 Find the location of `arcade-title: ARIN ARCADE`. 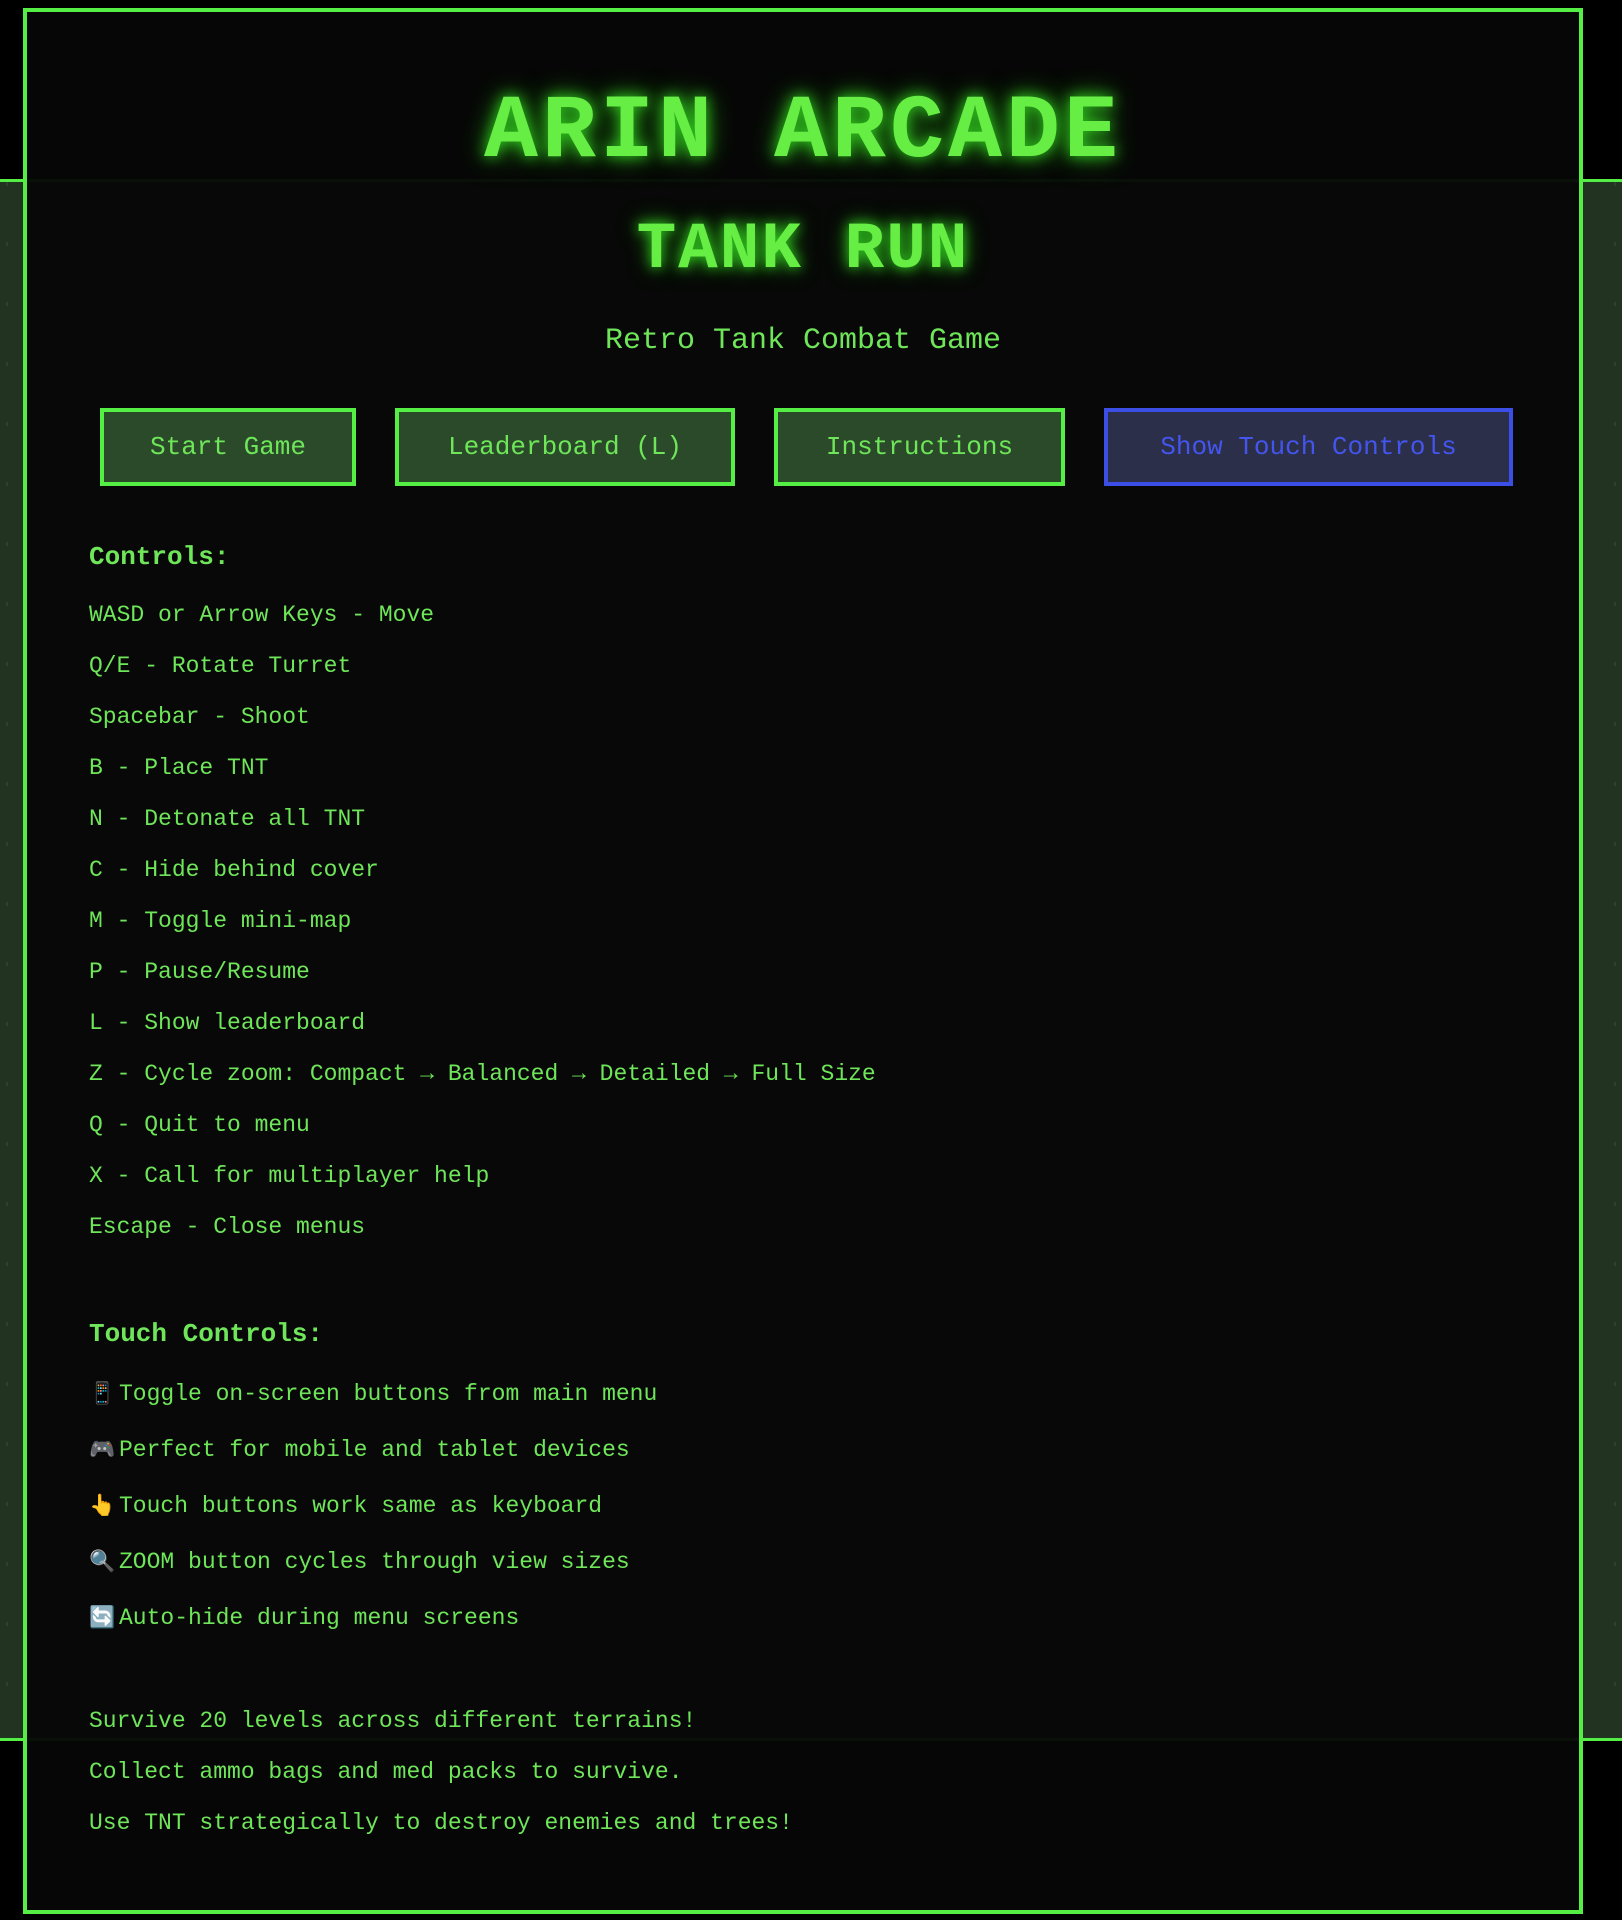

arcade-title: ARIN ARCADE is located at coordinates (803, 133).